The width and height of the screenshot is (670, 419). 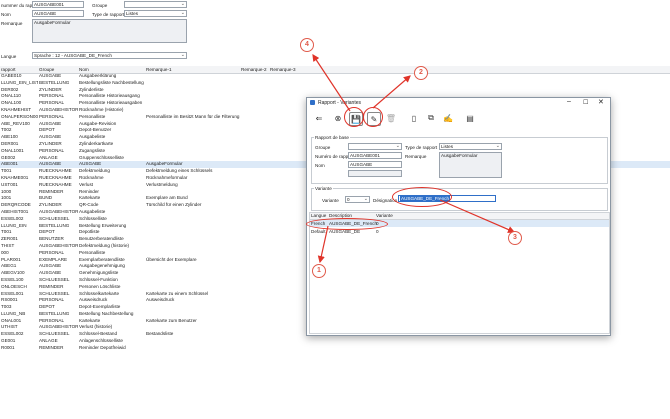 I want to click on cancel-icon: ⊗, so click(x=338, y=118).